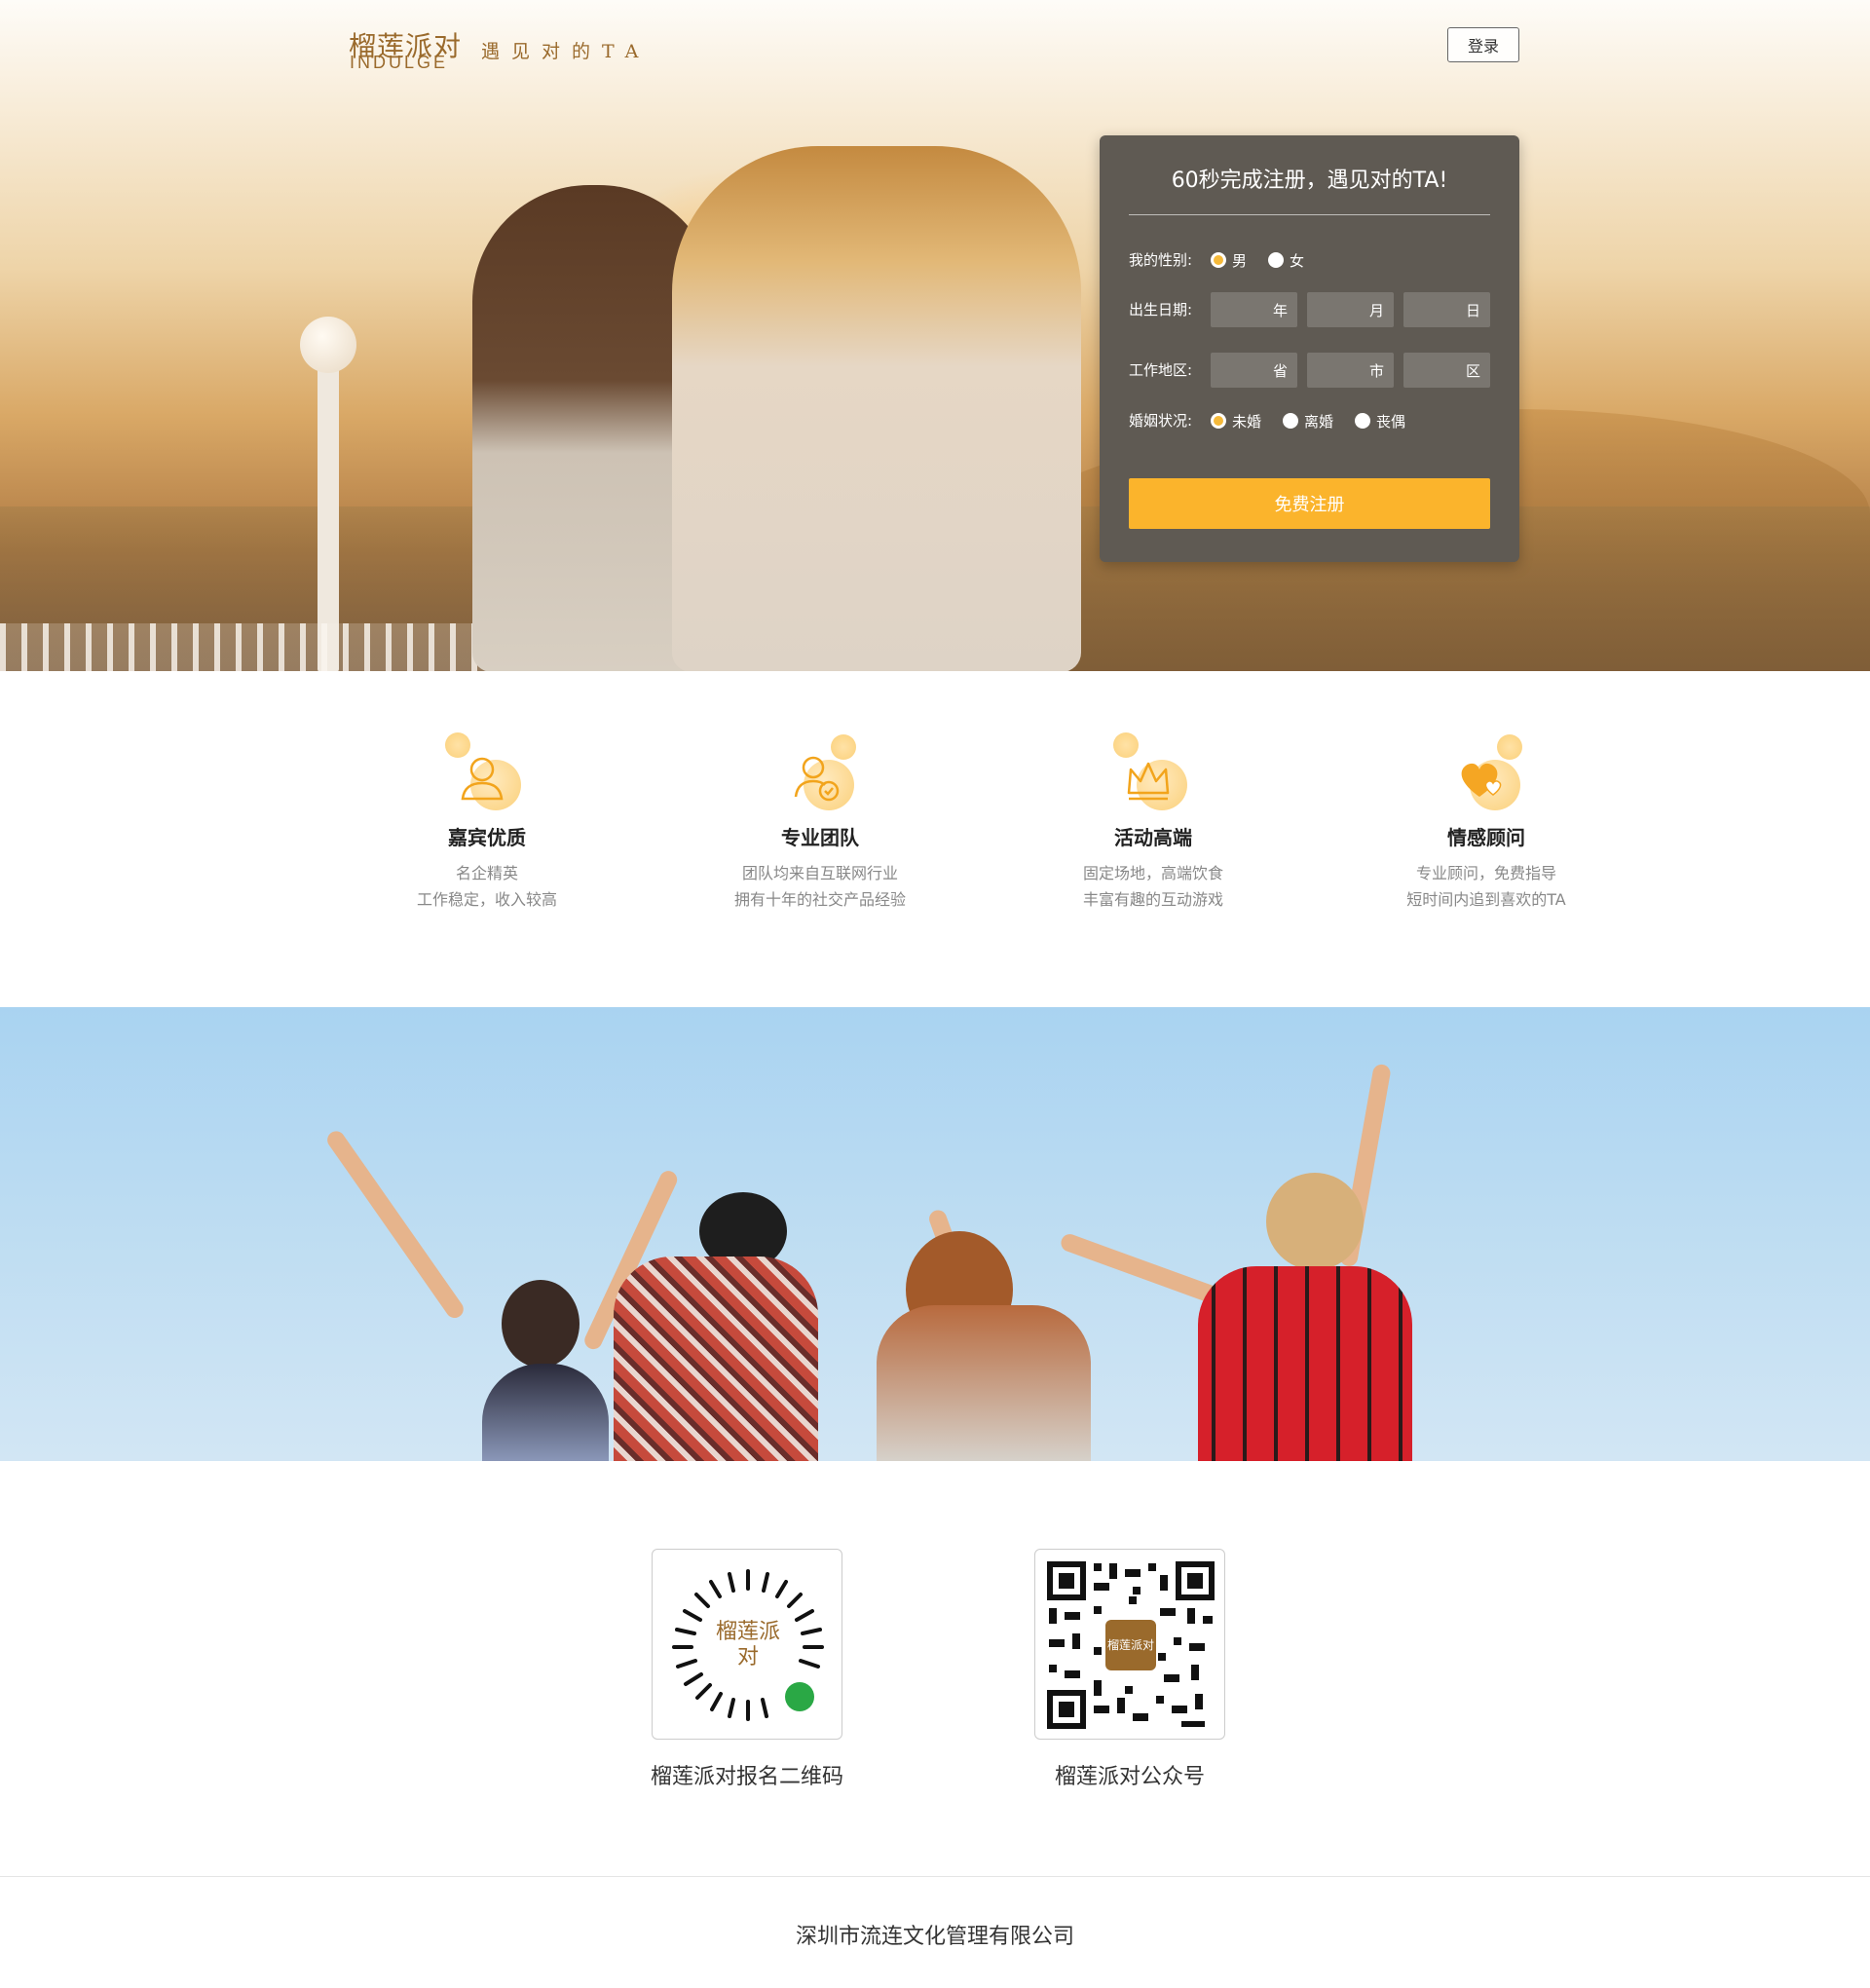  Describe the element at coordinates (1391, 421) in the screenshot. I see `radio-label: 丧偶` at that location.